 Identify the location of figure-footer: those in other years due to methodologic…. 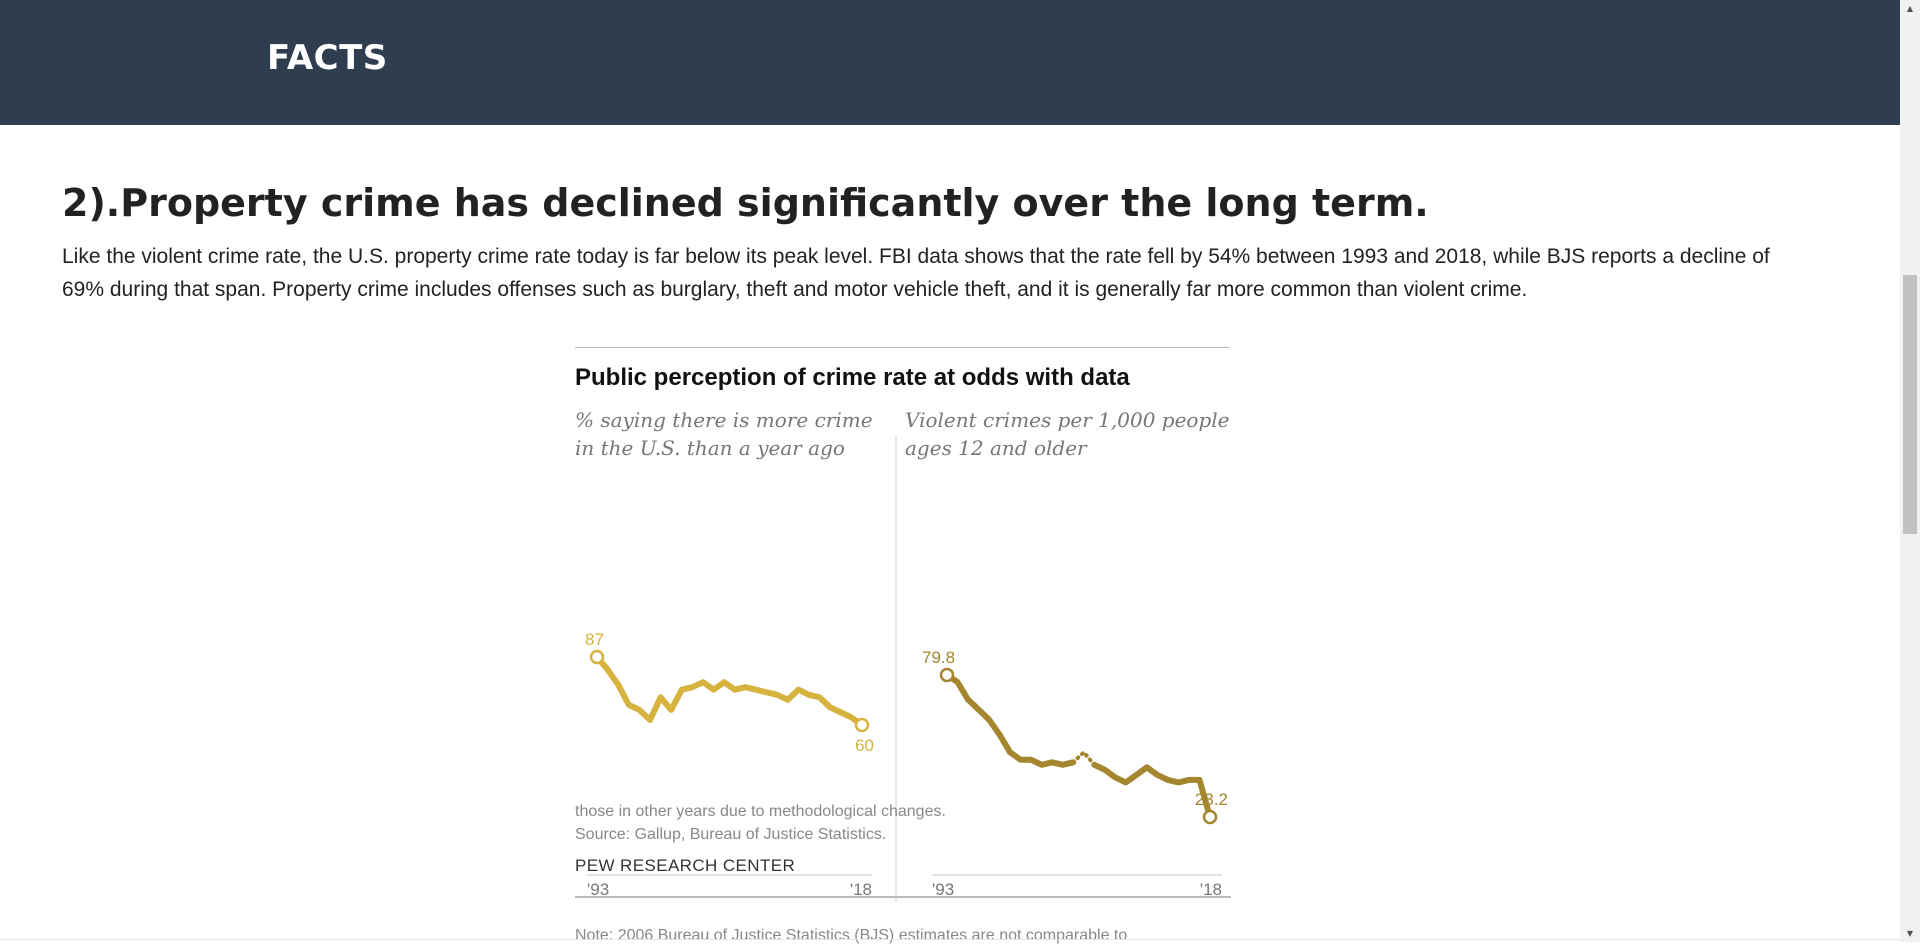
(905, 849).